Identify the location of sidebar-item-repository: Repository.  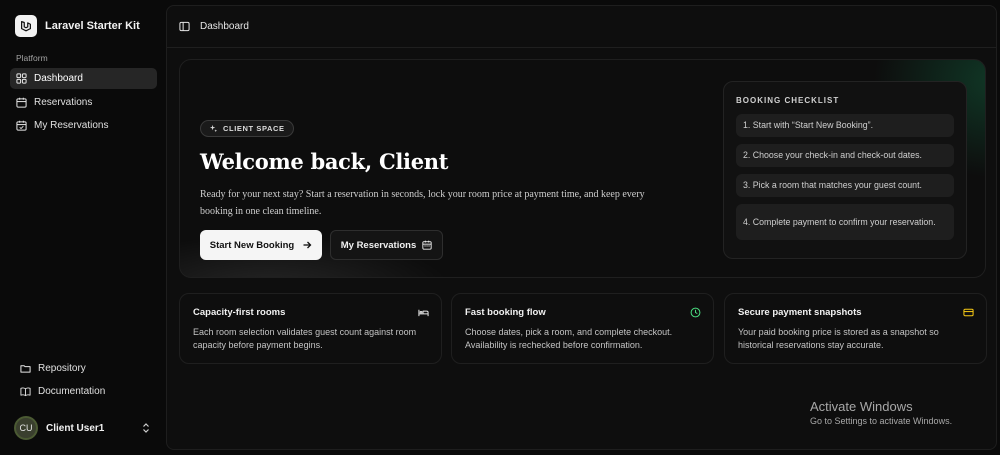
(88, 368).